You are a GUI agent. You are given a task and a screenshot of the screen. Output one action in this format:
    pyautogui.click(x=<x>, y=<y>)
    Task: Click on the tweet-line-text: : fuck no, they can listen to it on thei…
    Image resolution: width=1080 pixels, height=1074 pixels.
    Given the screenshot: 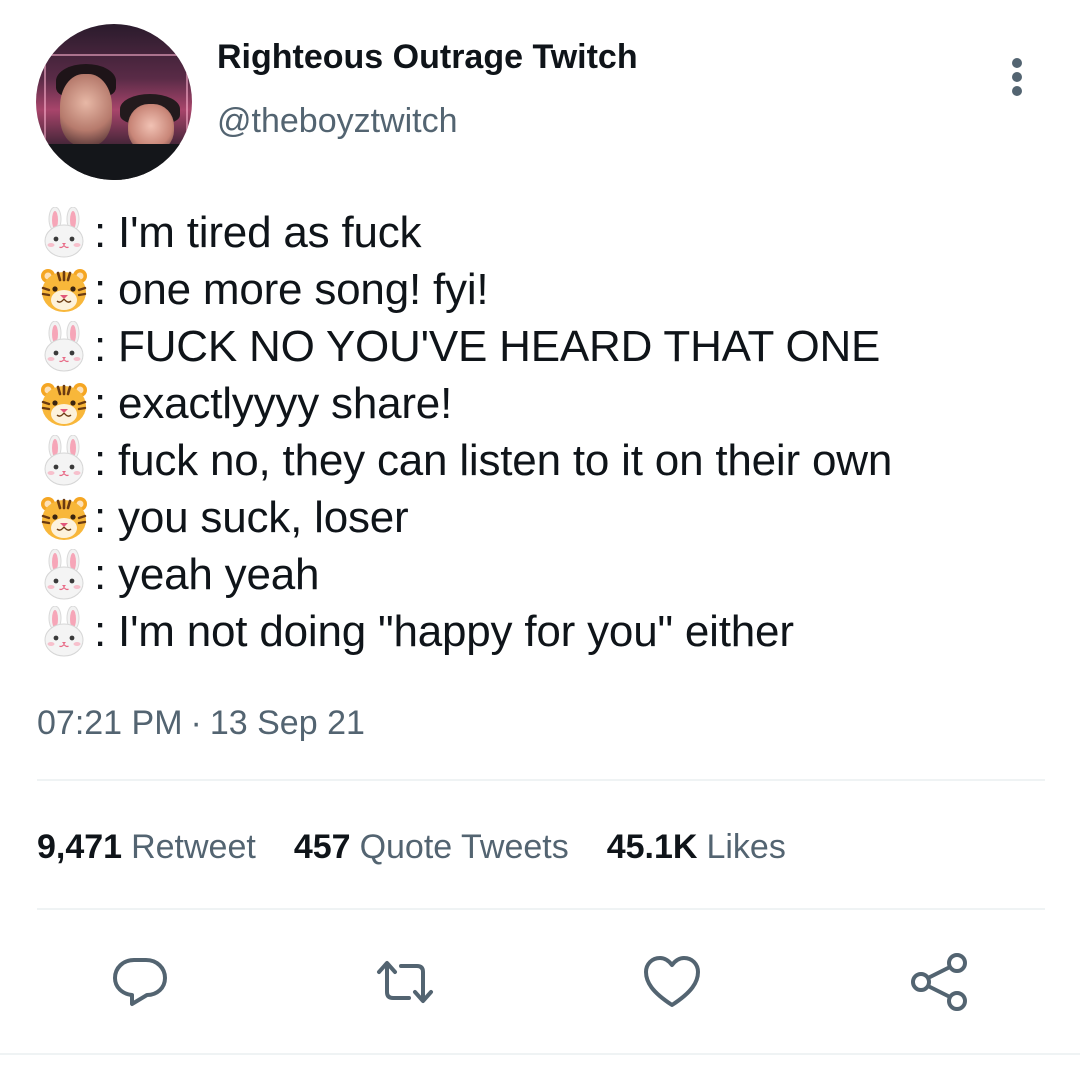 What is the action you would take?
    pyautogui.click(x=493, y=460)
    